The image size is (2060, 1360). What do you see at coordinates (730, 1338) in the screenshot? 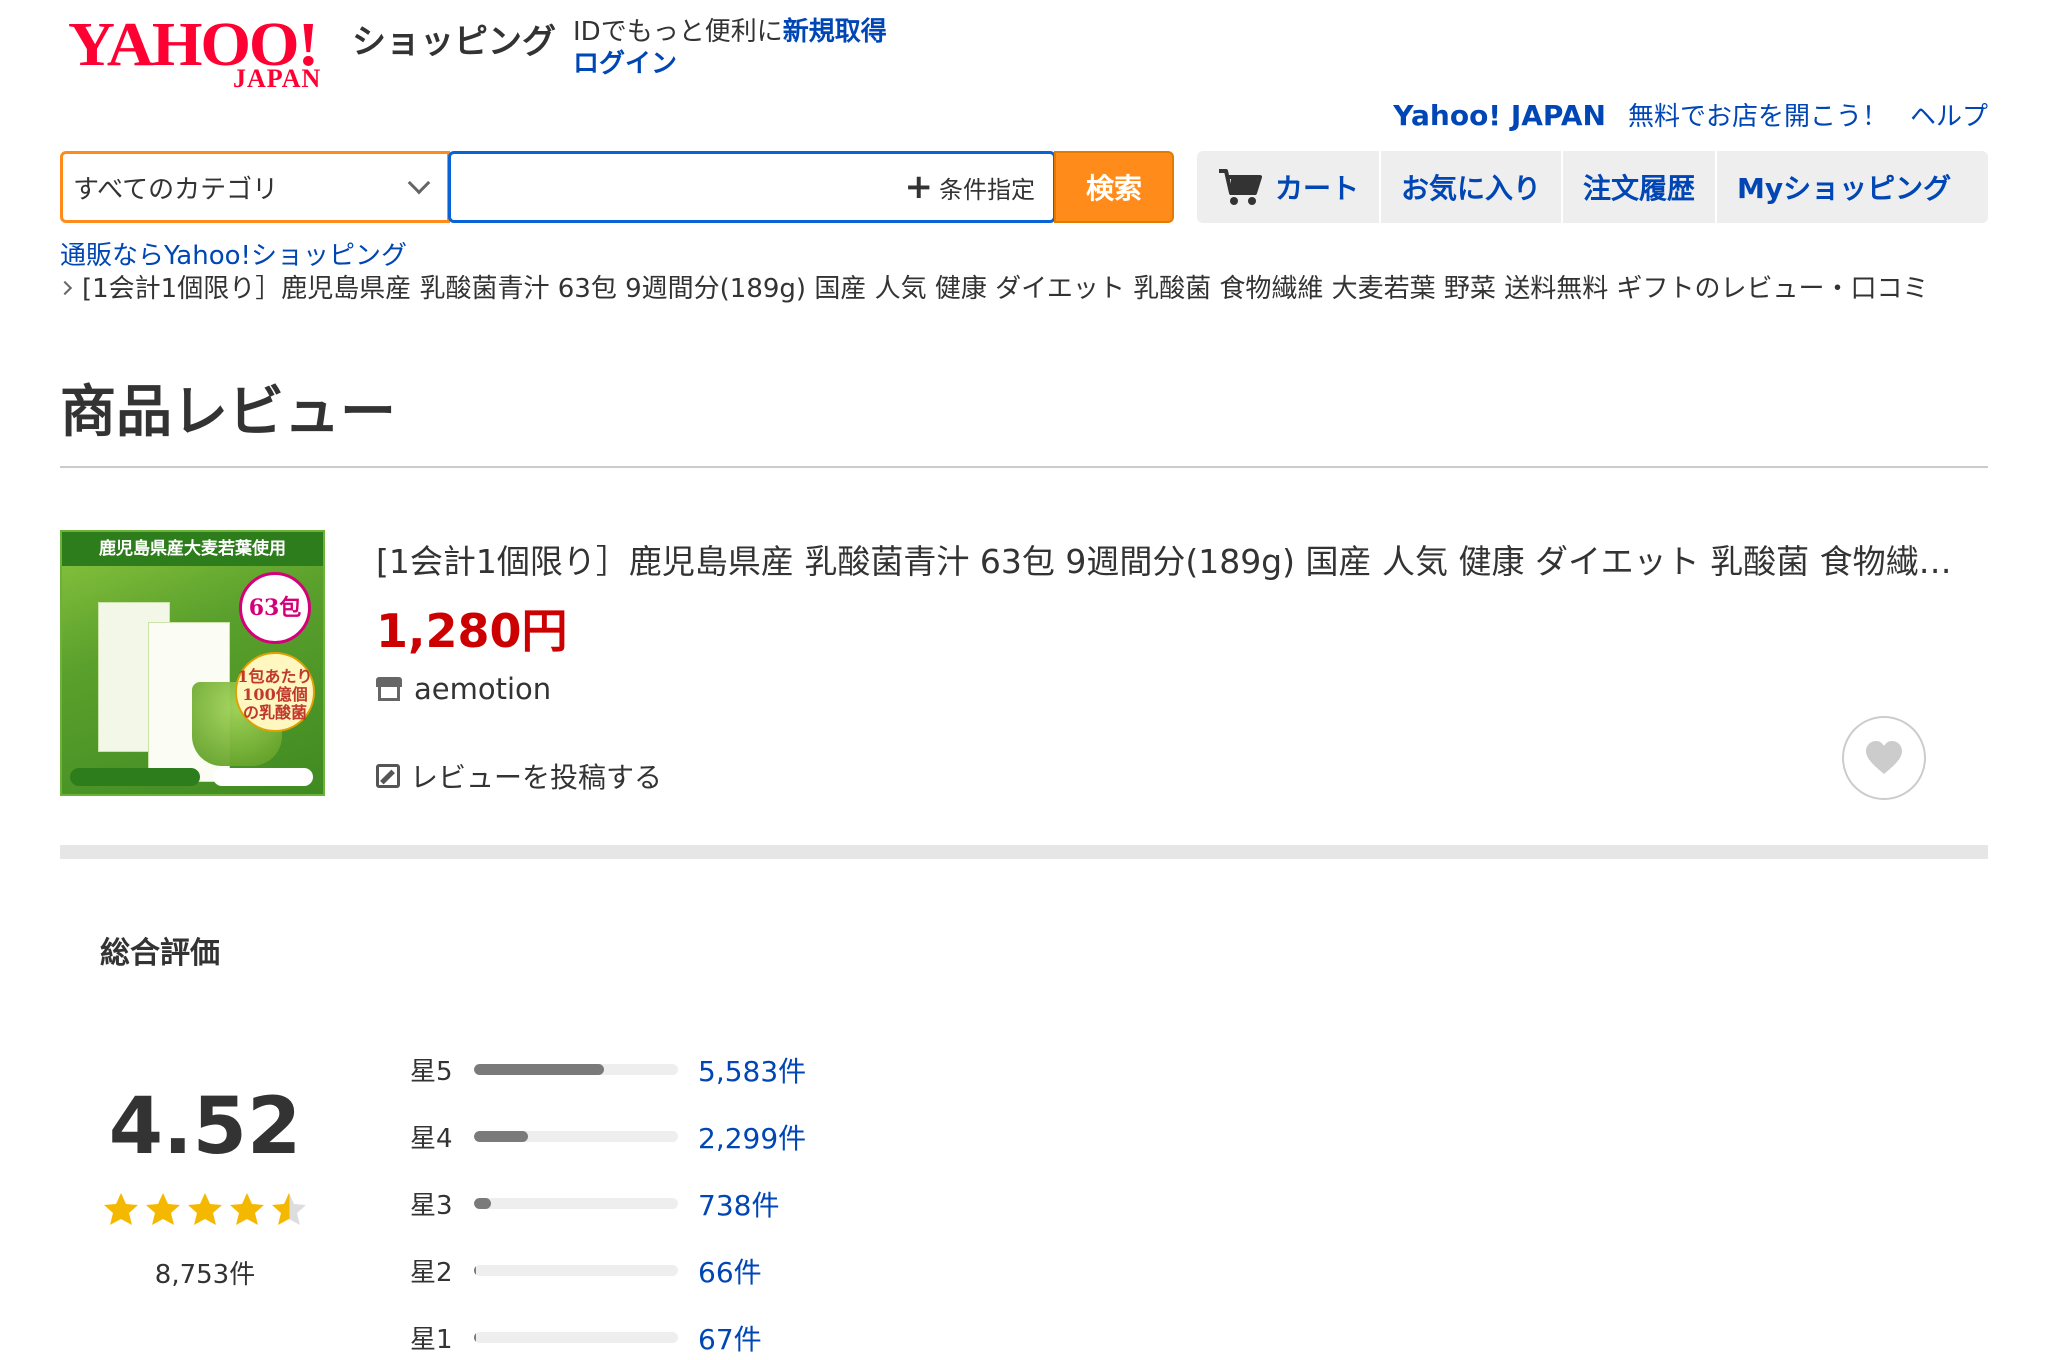
I see `rating-row-count-link: 67件` at bounding box center [730, 1338].